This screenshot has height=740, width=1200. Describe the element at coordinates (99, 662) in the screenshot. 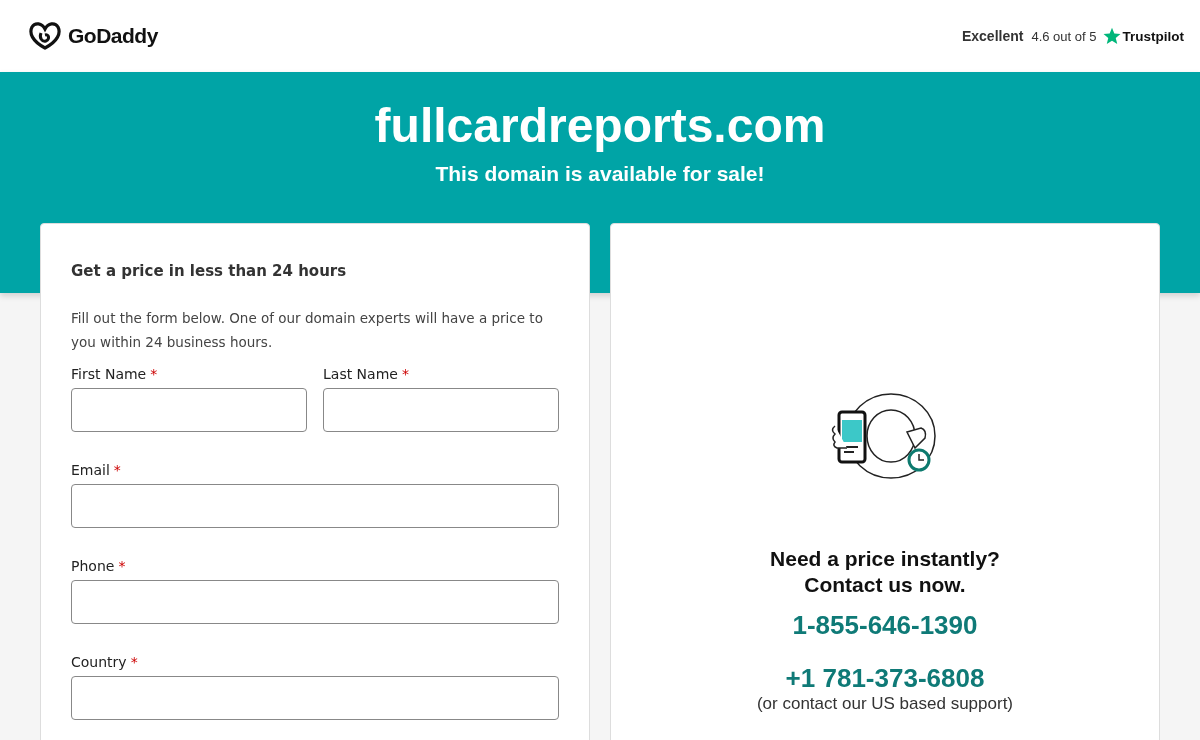

I see `field-label: Country` at that location.